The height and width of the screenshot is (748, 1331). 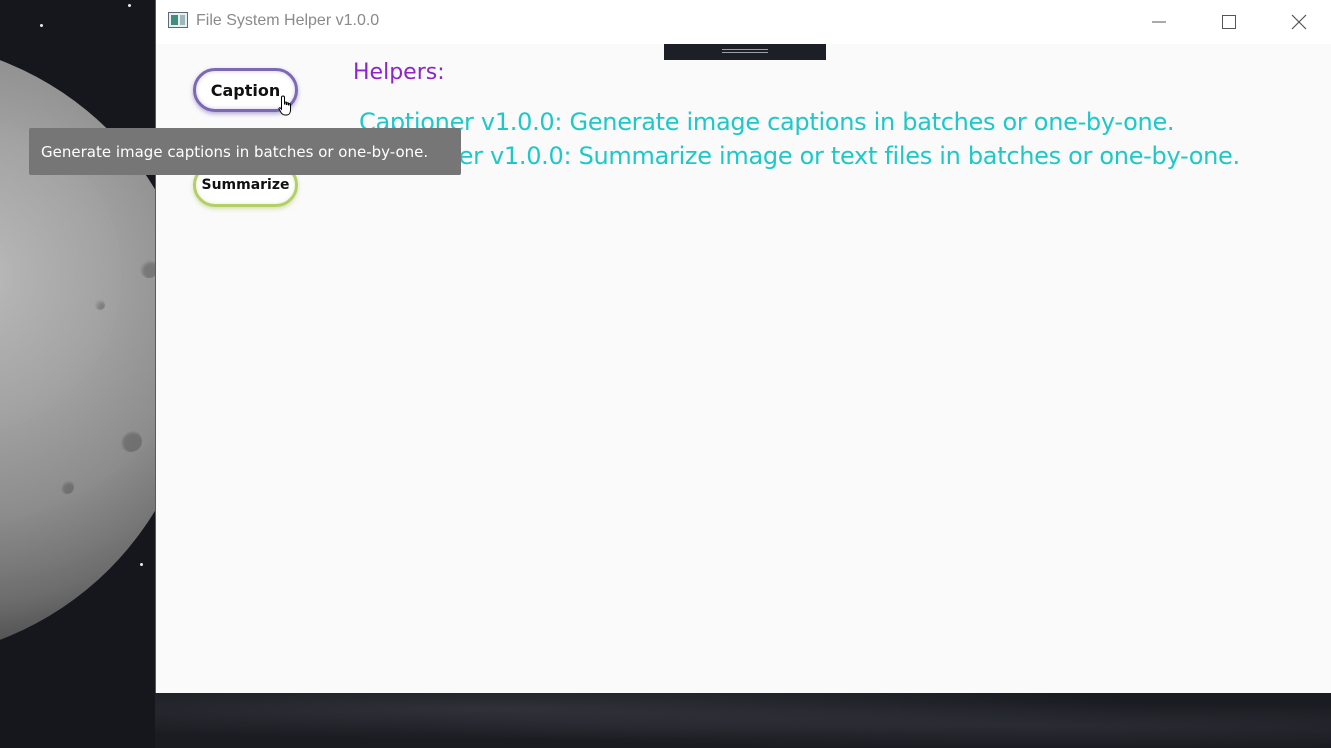 I want to click on grip-icon, so click(x=745, y=51).